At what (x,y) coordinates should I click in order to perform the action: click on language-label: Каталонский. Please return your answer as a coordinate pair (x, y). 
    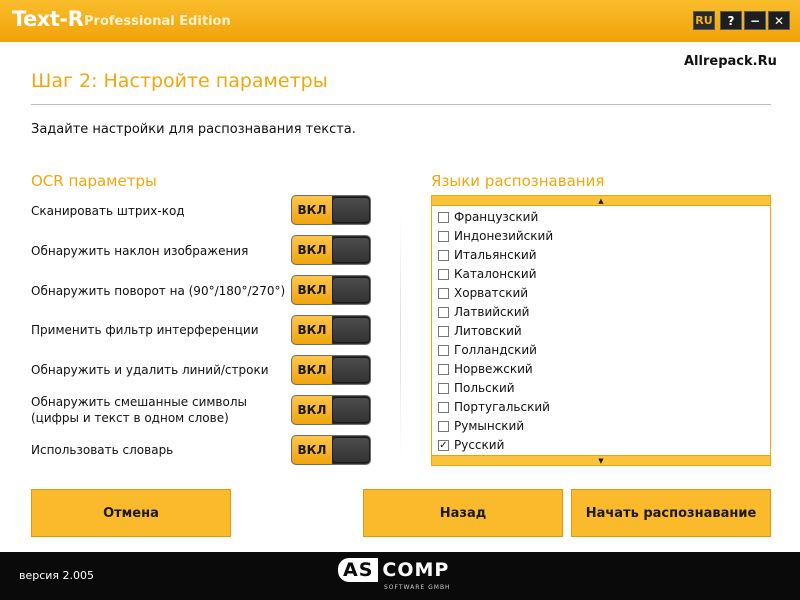
    Looking at the image, I should click on (495, 274).